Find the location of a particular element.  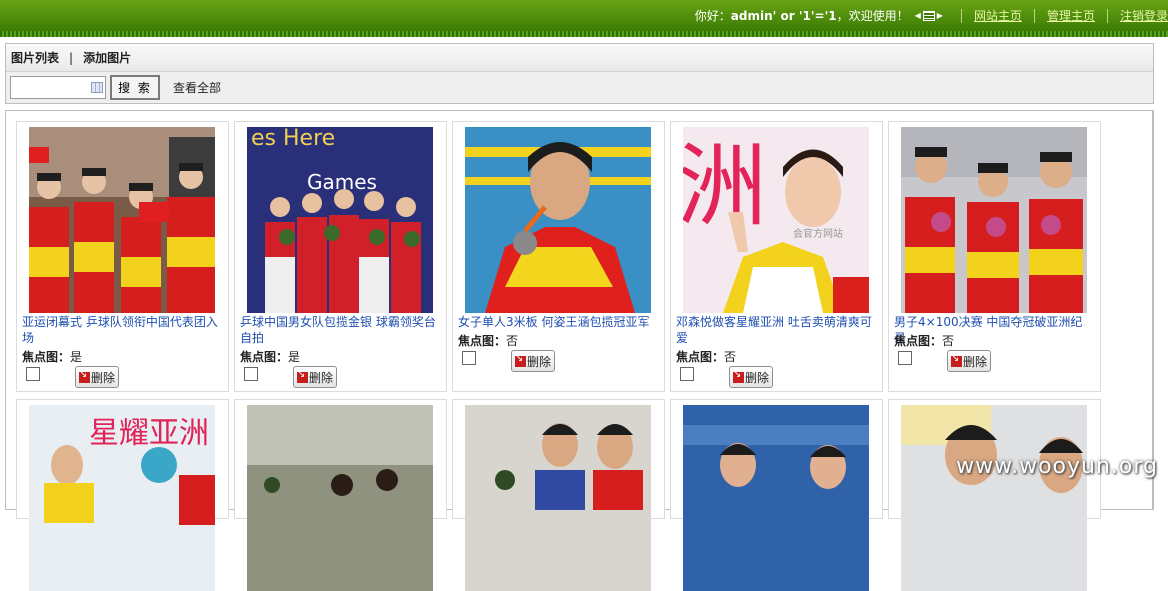

banner-text: 会官方网站 is located at coordinates (818, 233).